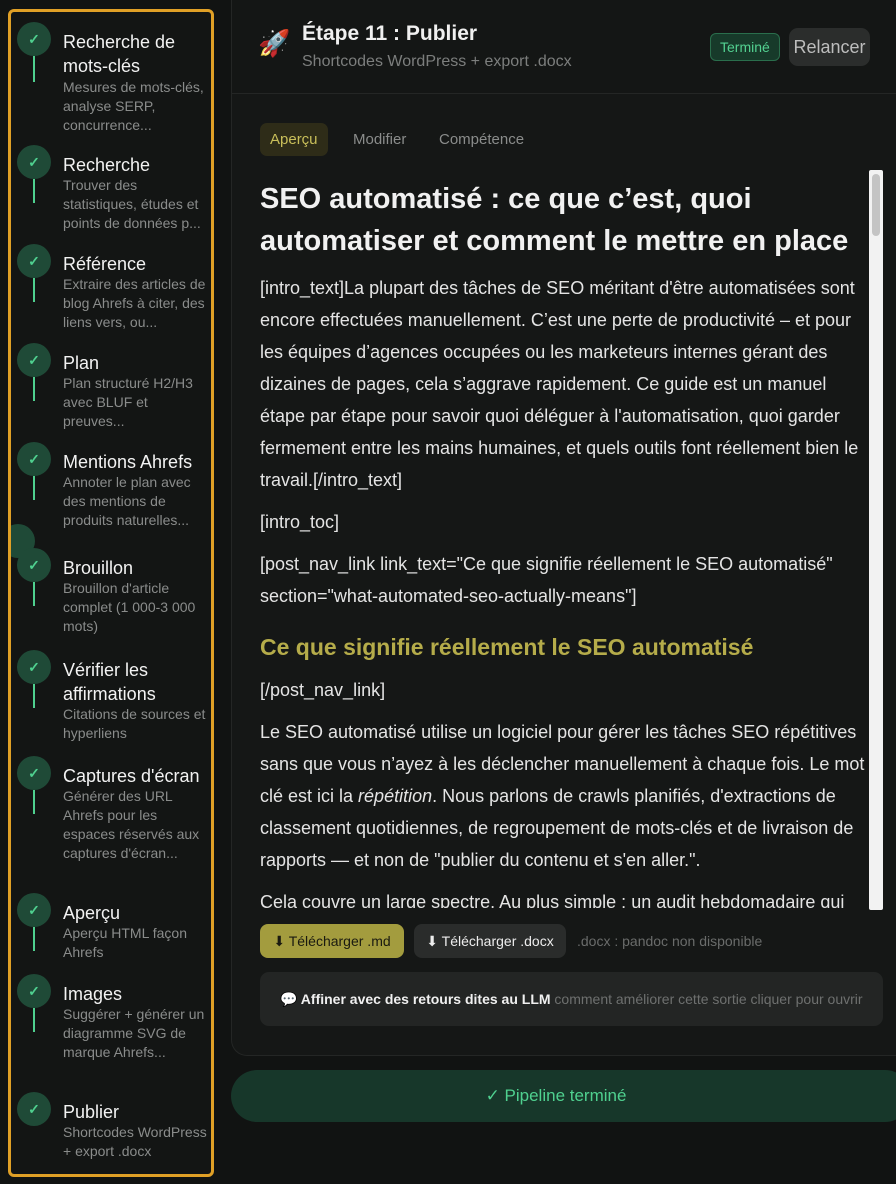  I want to click on docx-status-note: .docx : pandoc non disponible, so click(670, 941).